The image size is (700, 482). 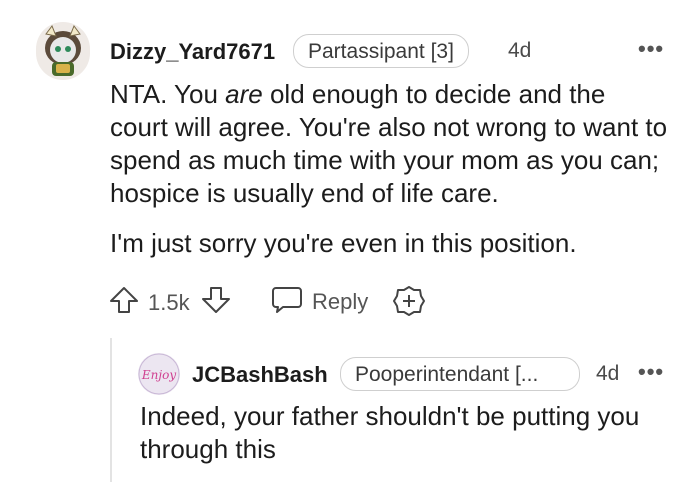 I want to click on reply-avatar: Enjoy, so click(x=159, y=374).